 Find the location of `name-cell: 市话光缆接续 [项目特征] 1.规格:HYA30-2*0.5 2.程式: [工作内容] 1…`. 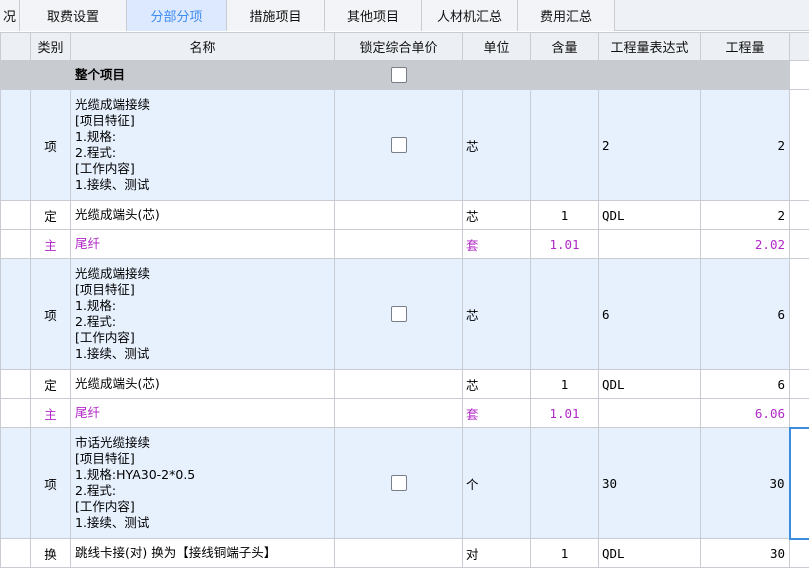

name-cell: 市话光缆接续 [项目特征] 1.规格:HYA30-2*0.5 2.程式: [工作内容] 1… is located at coordinates (202, 483).